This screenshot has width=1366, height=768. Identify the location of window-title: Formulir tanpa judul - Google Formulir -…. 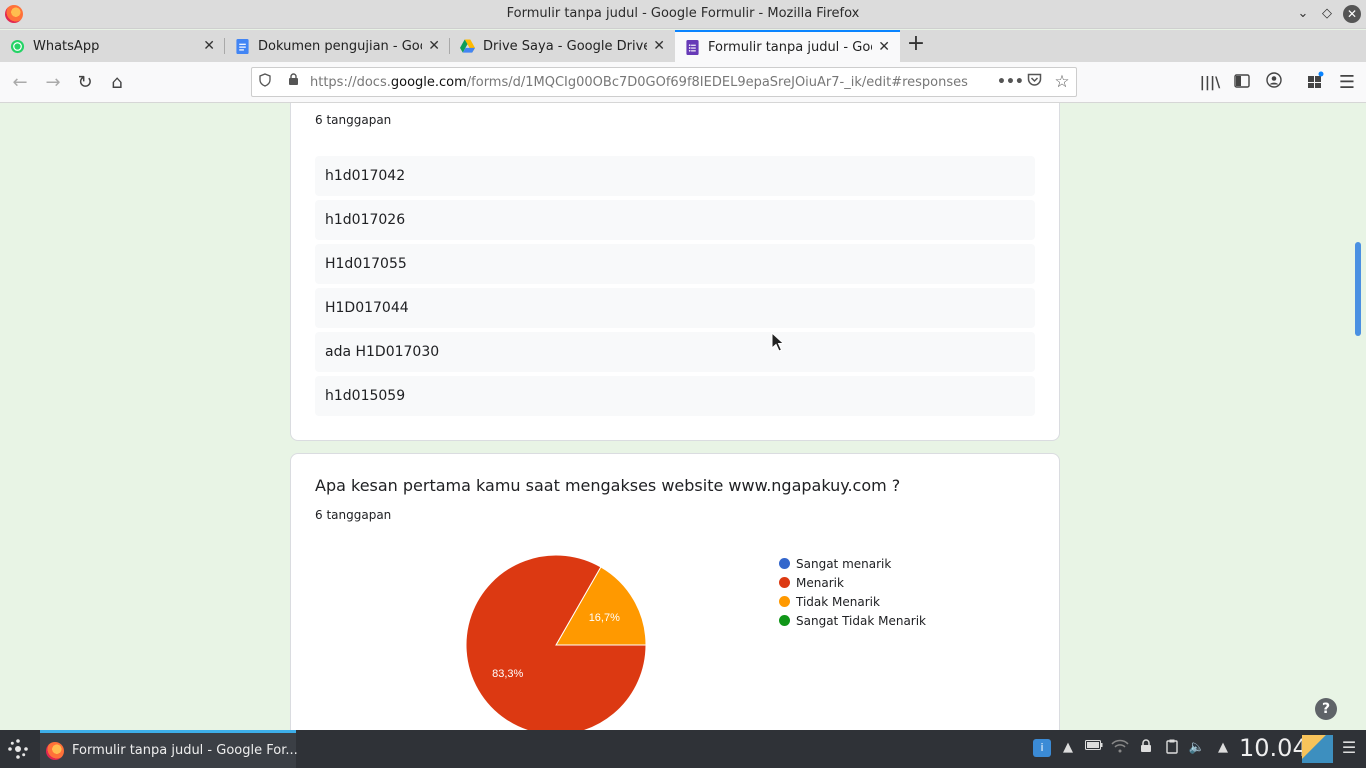
(683, 13).